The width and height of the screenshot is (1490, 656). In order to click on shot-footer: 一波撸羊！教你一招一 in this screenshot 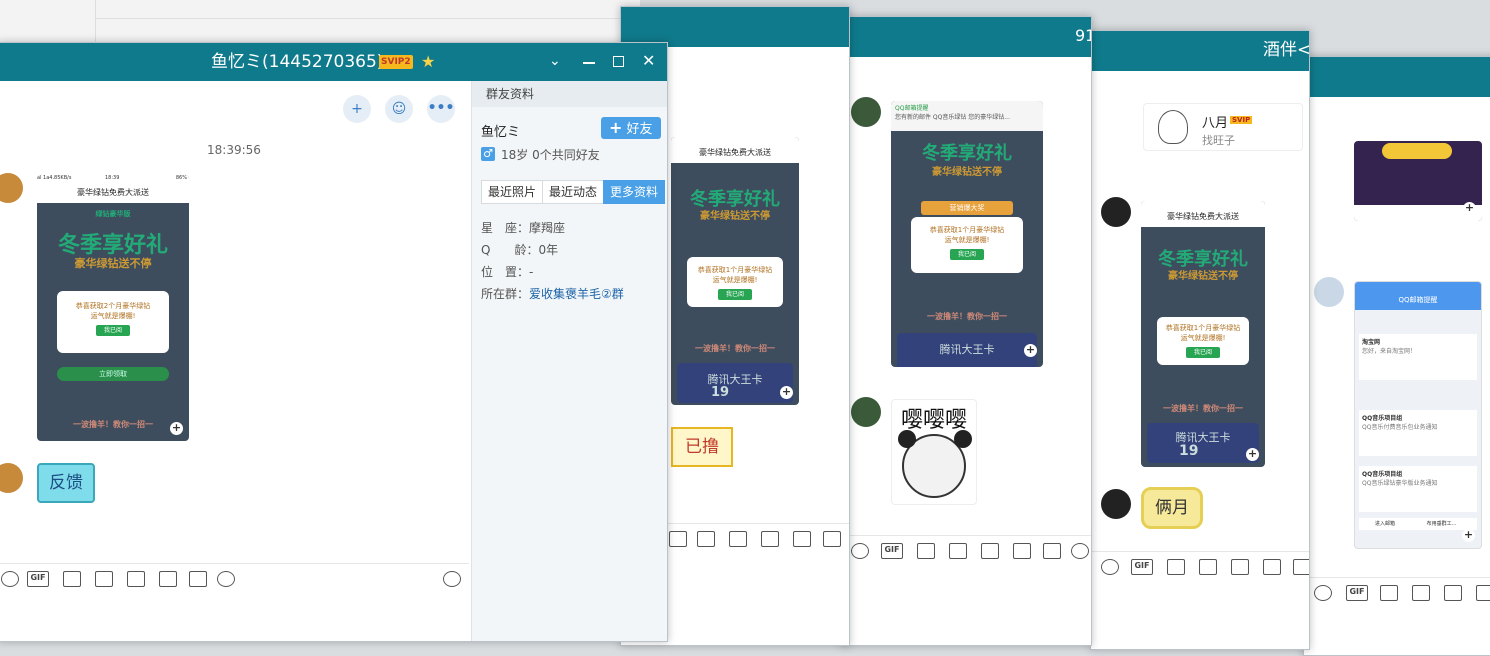, I will do `click(967, 316)`.